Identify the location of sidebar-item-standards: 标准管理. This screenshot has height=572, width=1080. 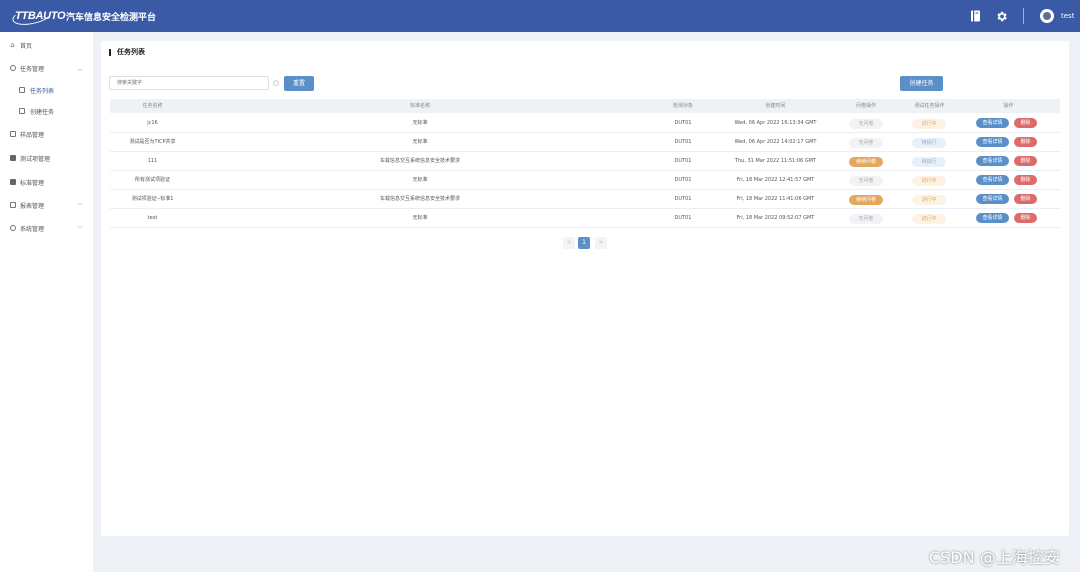
(46, 182).